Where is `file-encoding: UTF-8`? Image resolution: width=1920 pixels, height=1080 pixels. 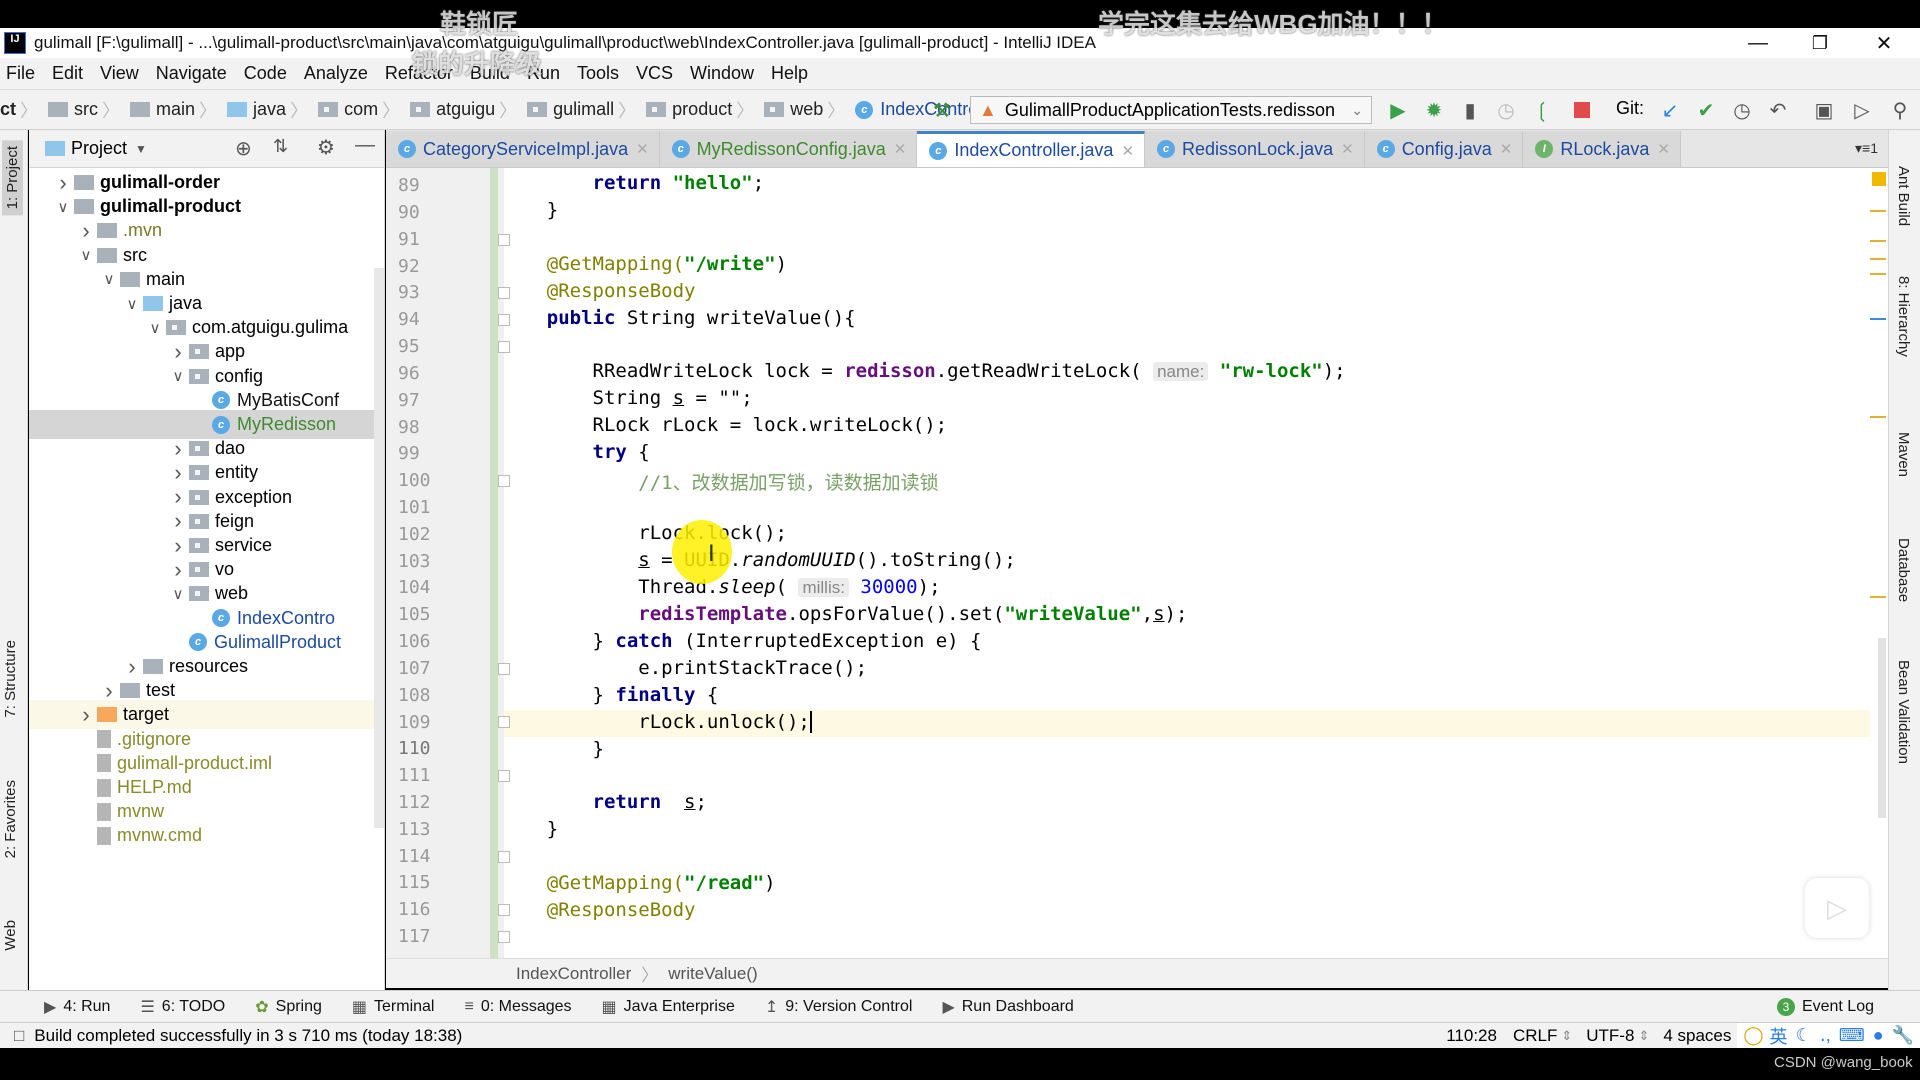
file-encoding: UTF-8 is located at coordinates (1610, 1036).